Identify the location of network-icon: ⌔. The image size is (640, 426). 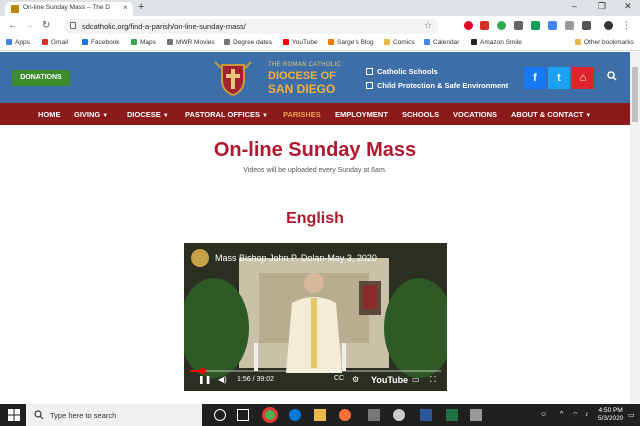
(575, 415).